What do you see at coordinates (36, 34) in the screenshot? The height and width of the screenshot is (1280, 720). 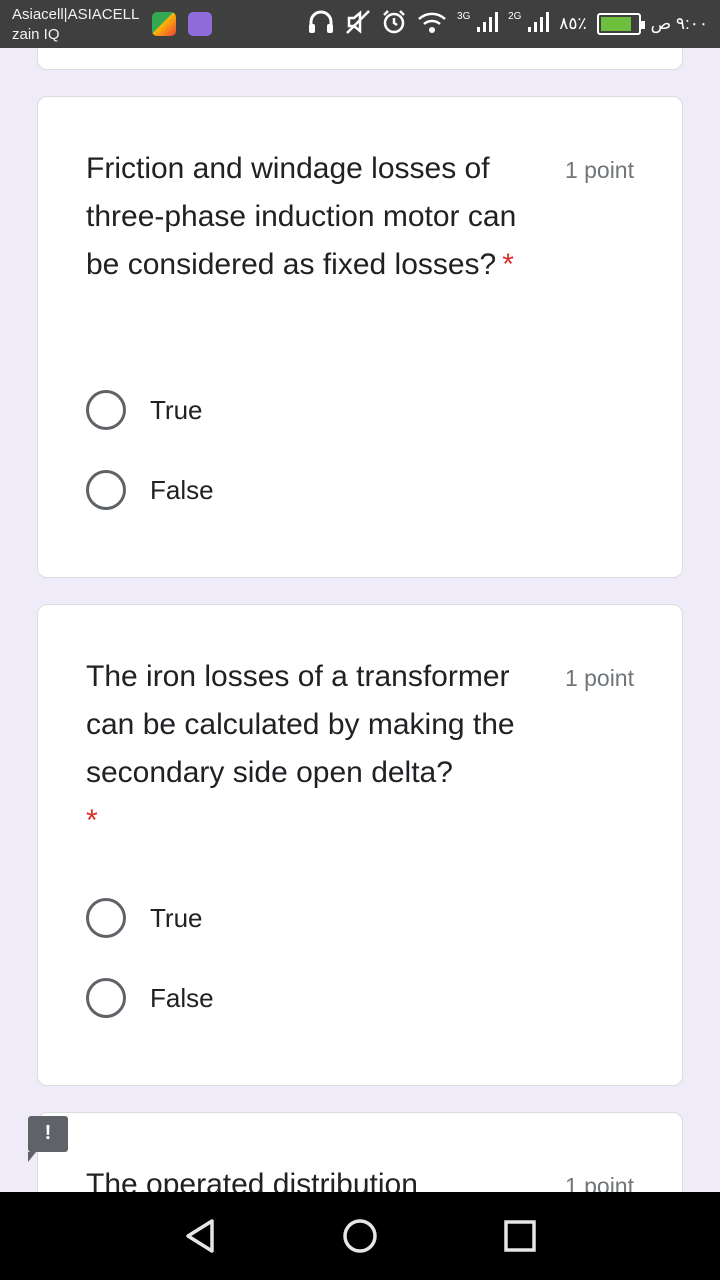 I see `carrier-line-2: zain IQ` at bounding box center [36, 34].